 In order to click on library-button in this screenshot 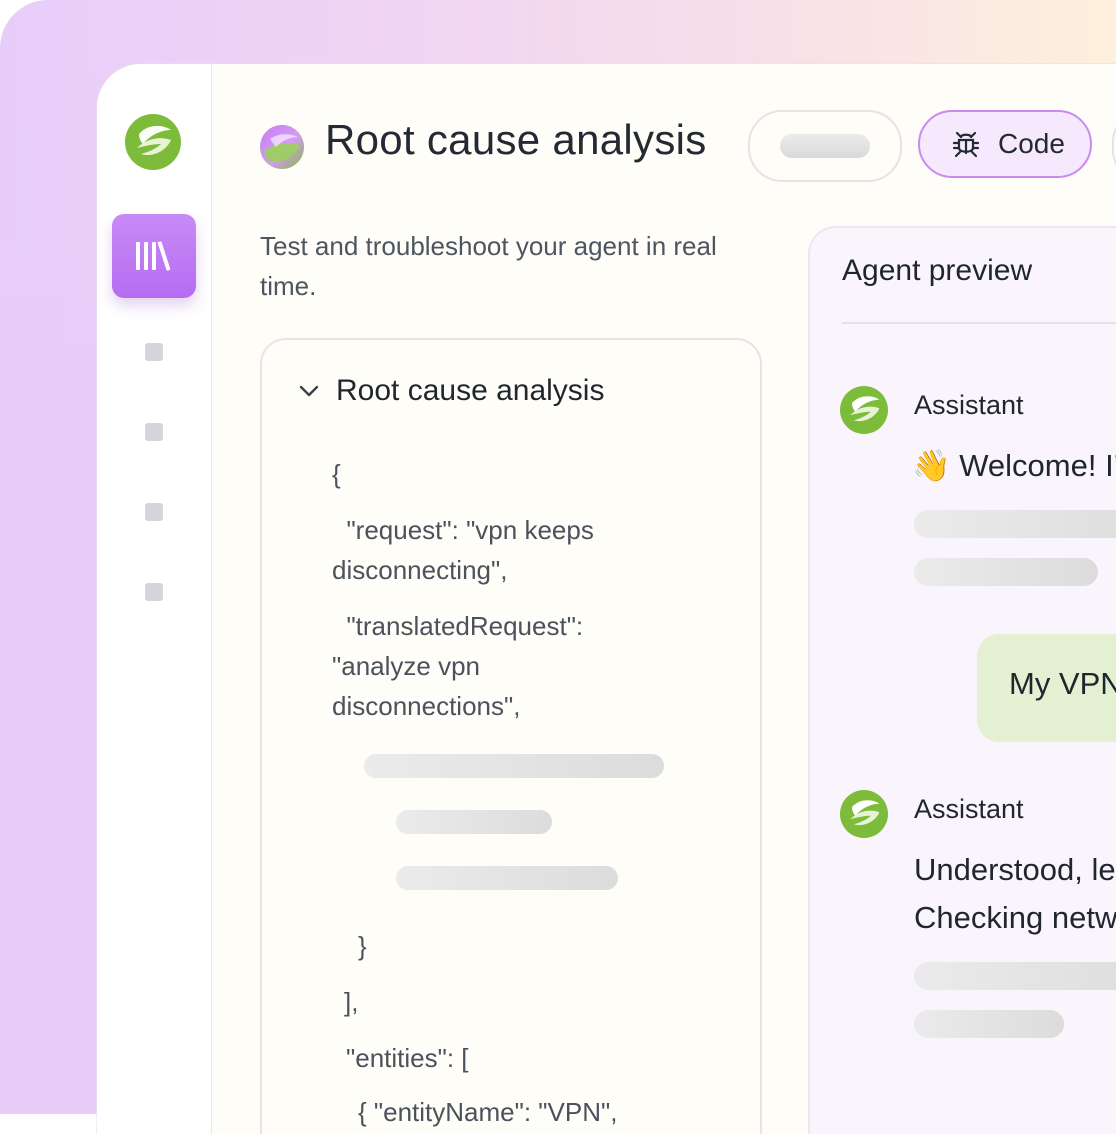, I will do `click(154, 256)`.